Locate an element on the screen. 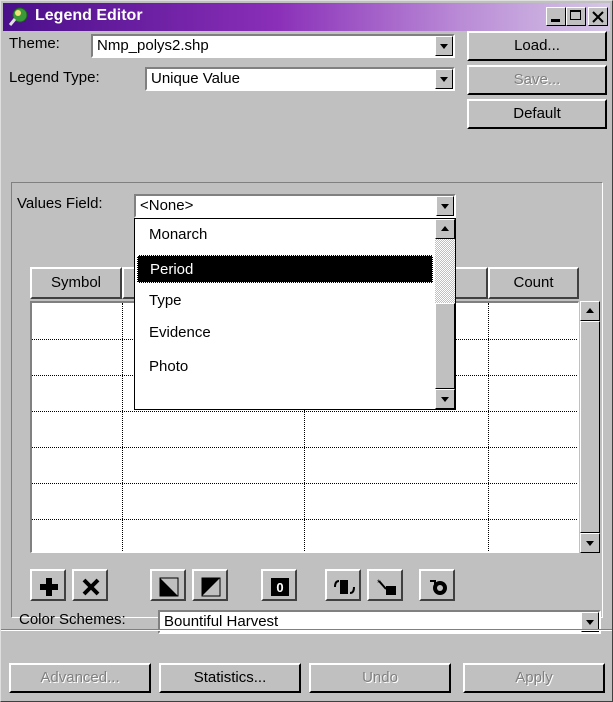  color-schemes-label: Color Schemes: is located at coordinates (72, 619).